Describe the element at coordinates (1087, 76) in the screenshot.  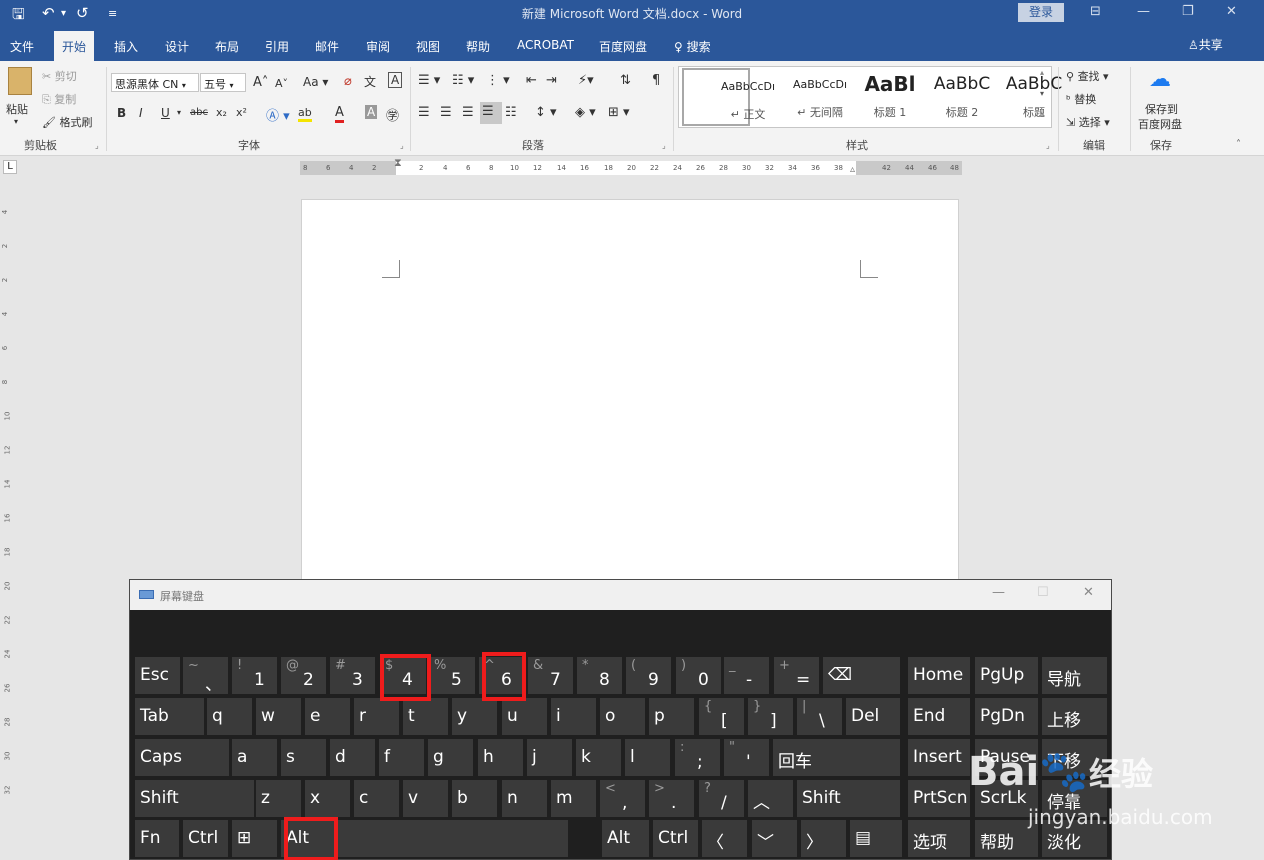
I see `find-button: ⚲ 查找 ▾` at that location.